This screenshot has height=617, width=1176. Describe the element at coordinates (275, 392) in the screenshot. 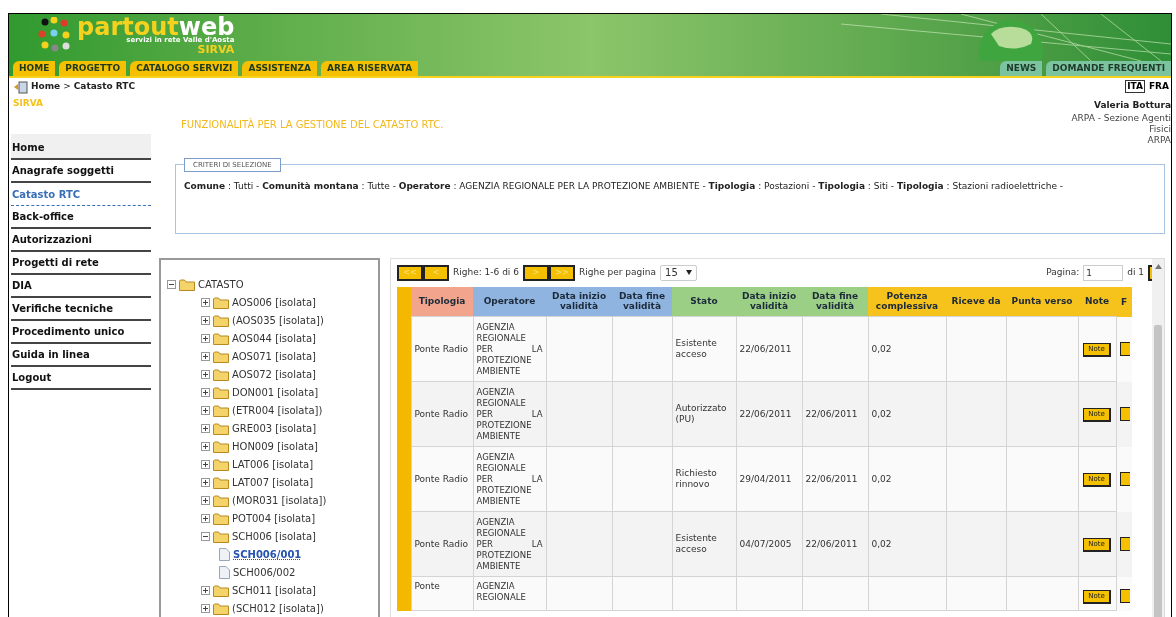

I see `tree-item: DON001 [isolata]` at that location.